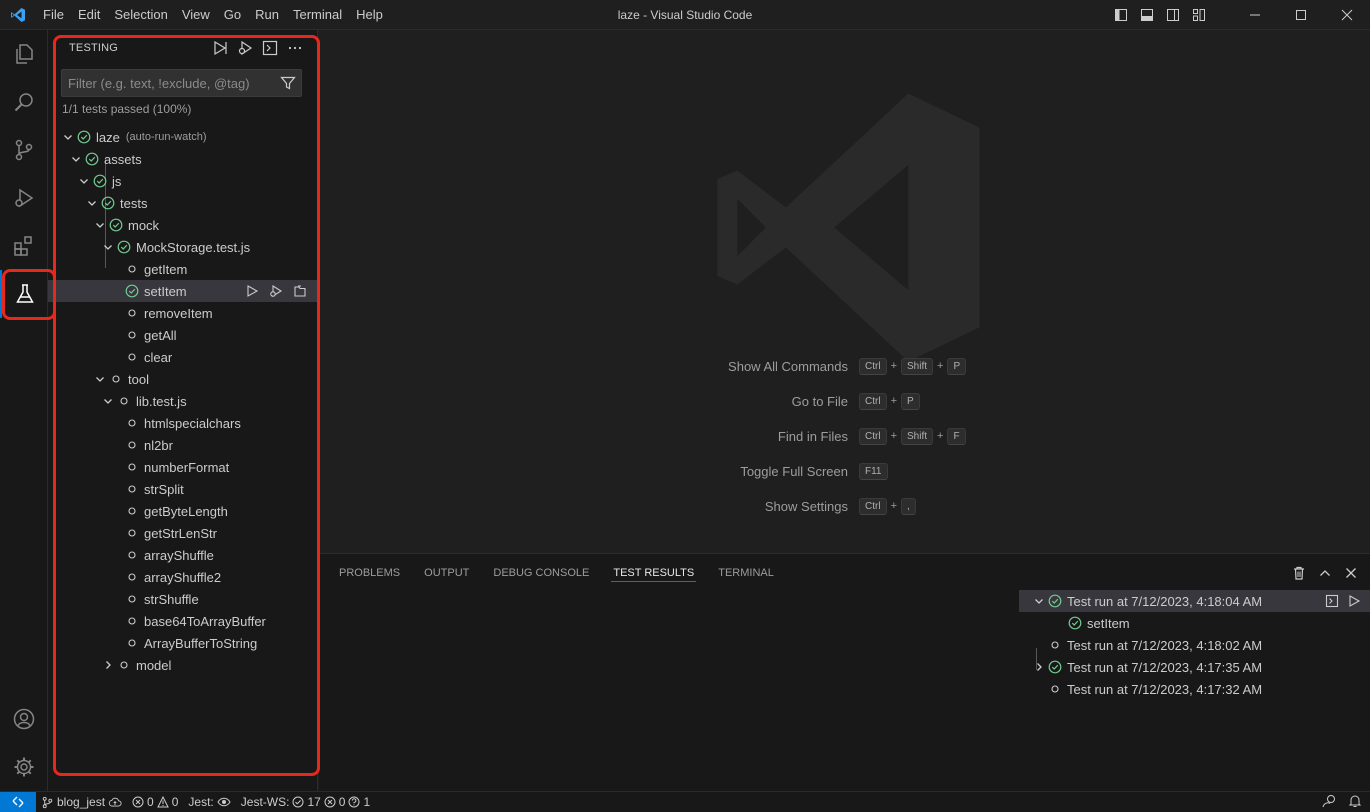 The height and width of the screenshot is (812, 1370). What do you see at coordinates (183, 533) in the screenshot?
I see `test-tree-item: getStrLenStr` at bounding box center [183, 533].